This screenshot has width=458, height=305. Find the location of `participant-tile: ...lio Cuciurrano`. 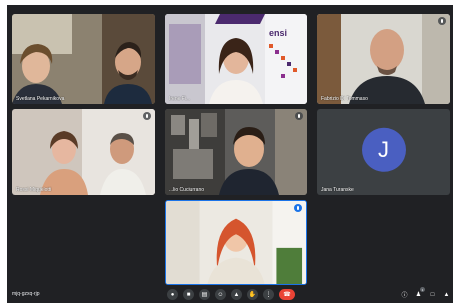

participant-tile: ...lio Cuciurrano is located at coordinates (236, 152).